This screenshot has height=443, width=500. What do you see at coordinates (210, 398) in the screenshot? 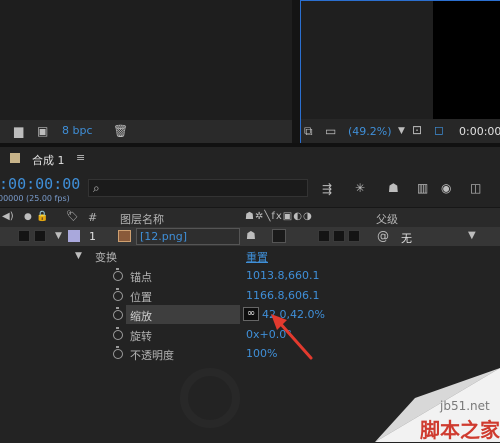
I see `faint-logo-shape` at bounding box center [210, 398].